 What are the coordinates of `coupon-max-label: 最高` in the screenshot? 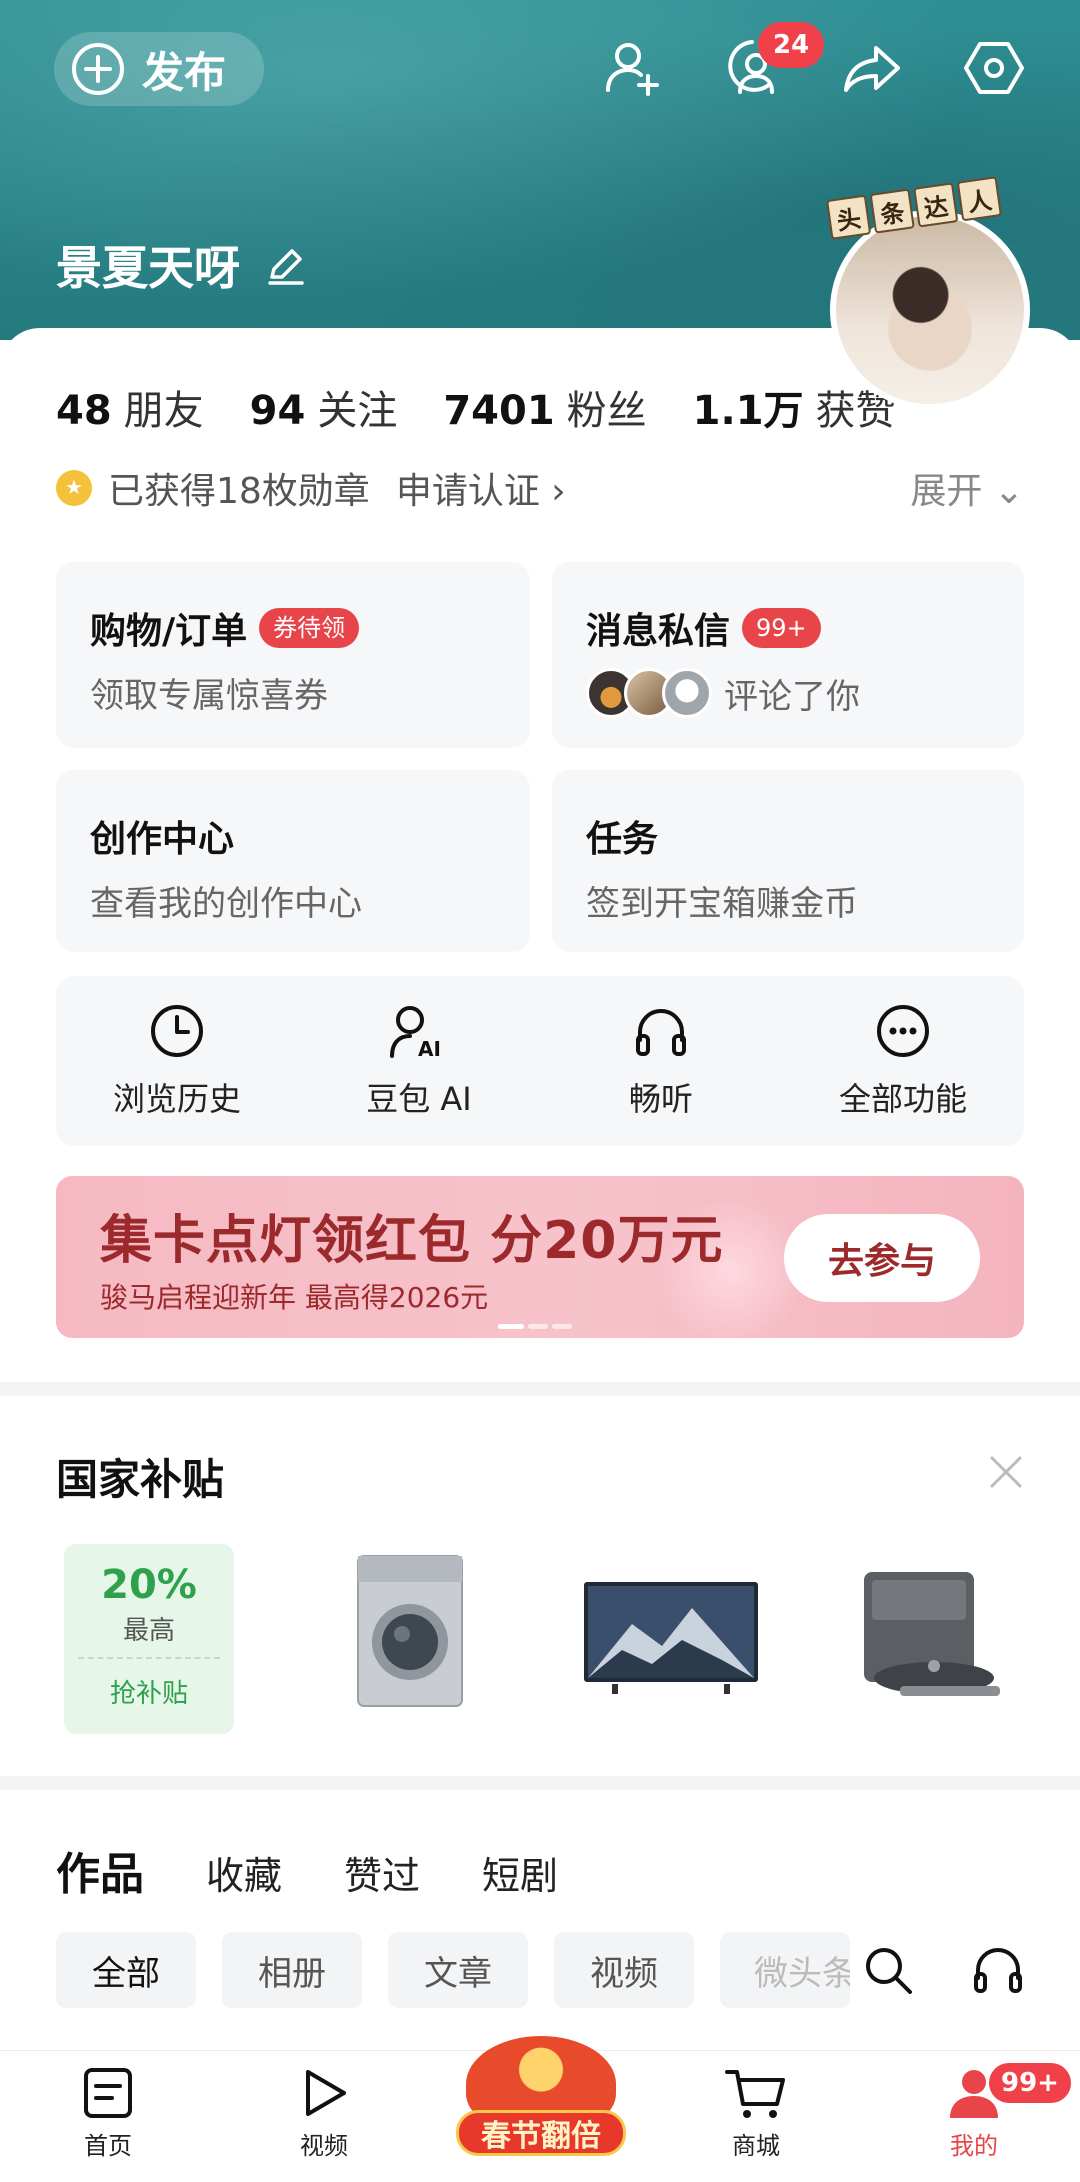 It's located at (148, 1631).